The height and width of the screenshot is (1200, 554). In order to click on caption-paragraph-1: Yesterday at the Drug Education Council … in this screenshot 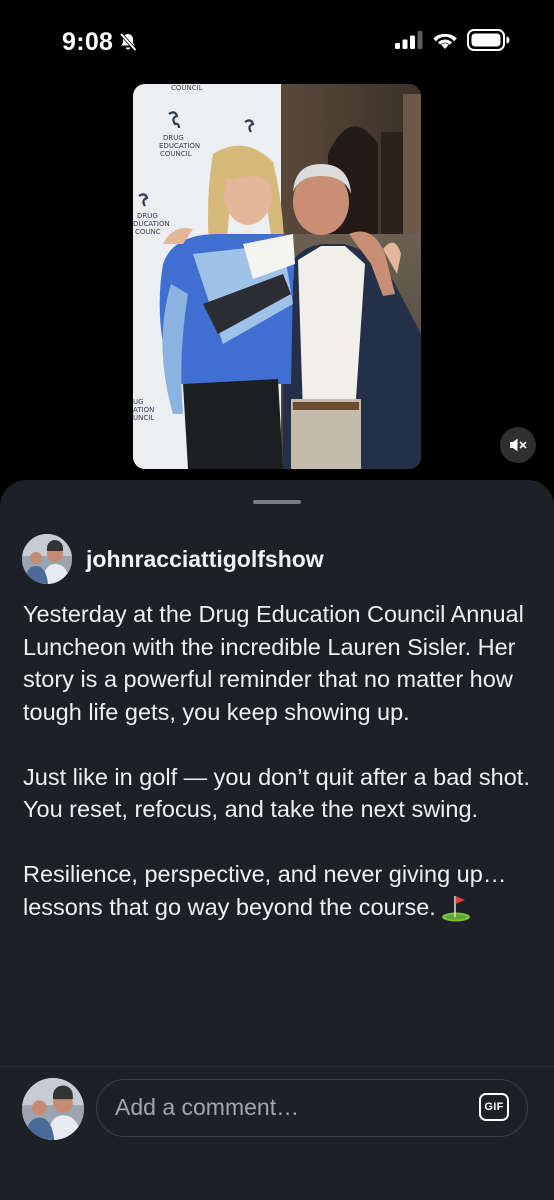, I will do `click(273, 663)`.